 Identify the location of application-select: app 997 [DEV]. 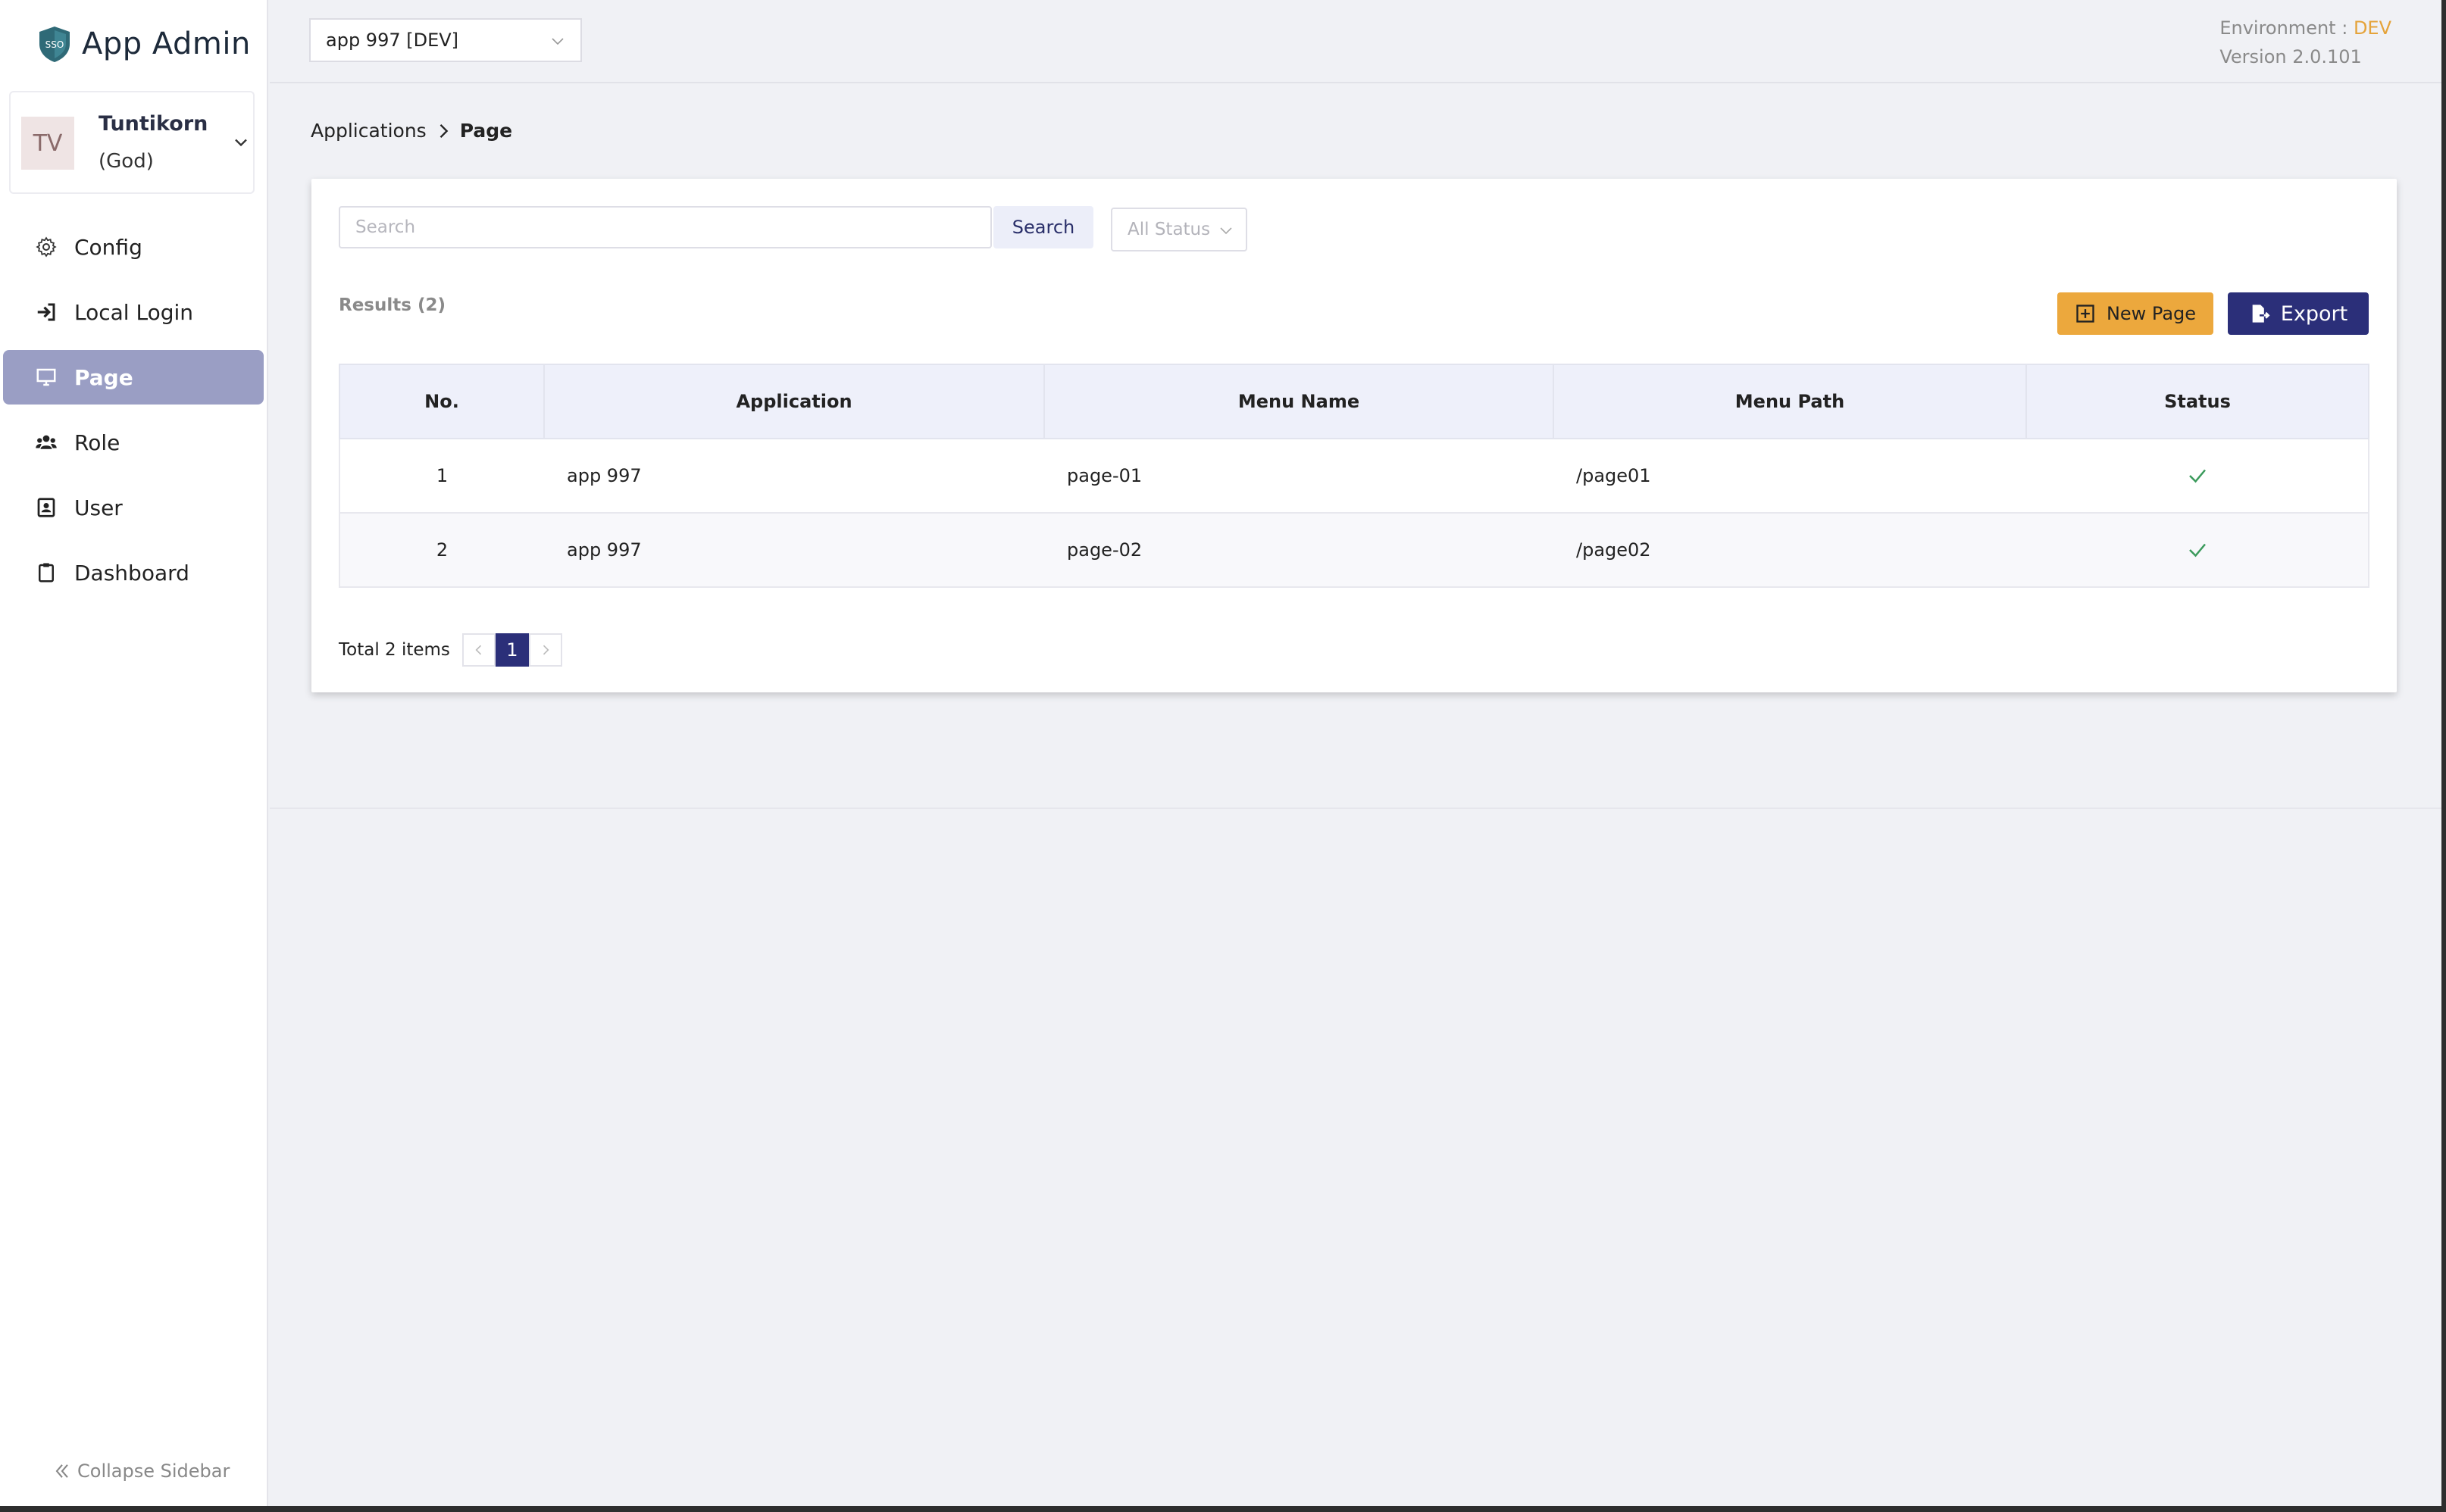
(445, 40).